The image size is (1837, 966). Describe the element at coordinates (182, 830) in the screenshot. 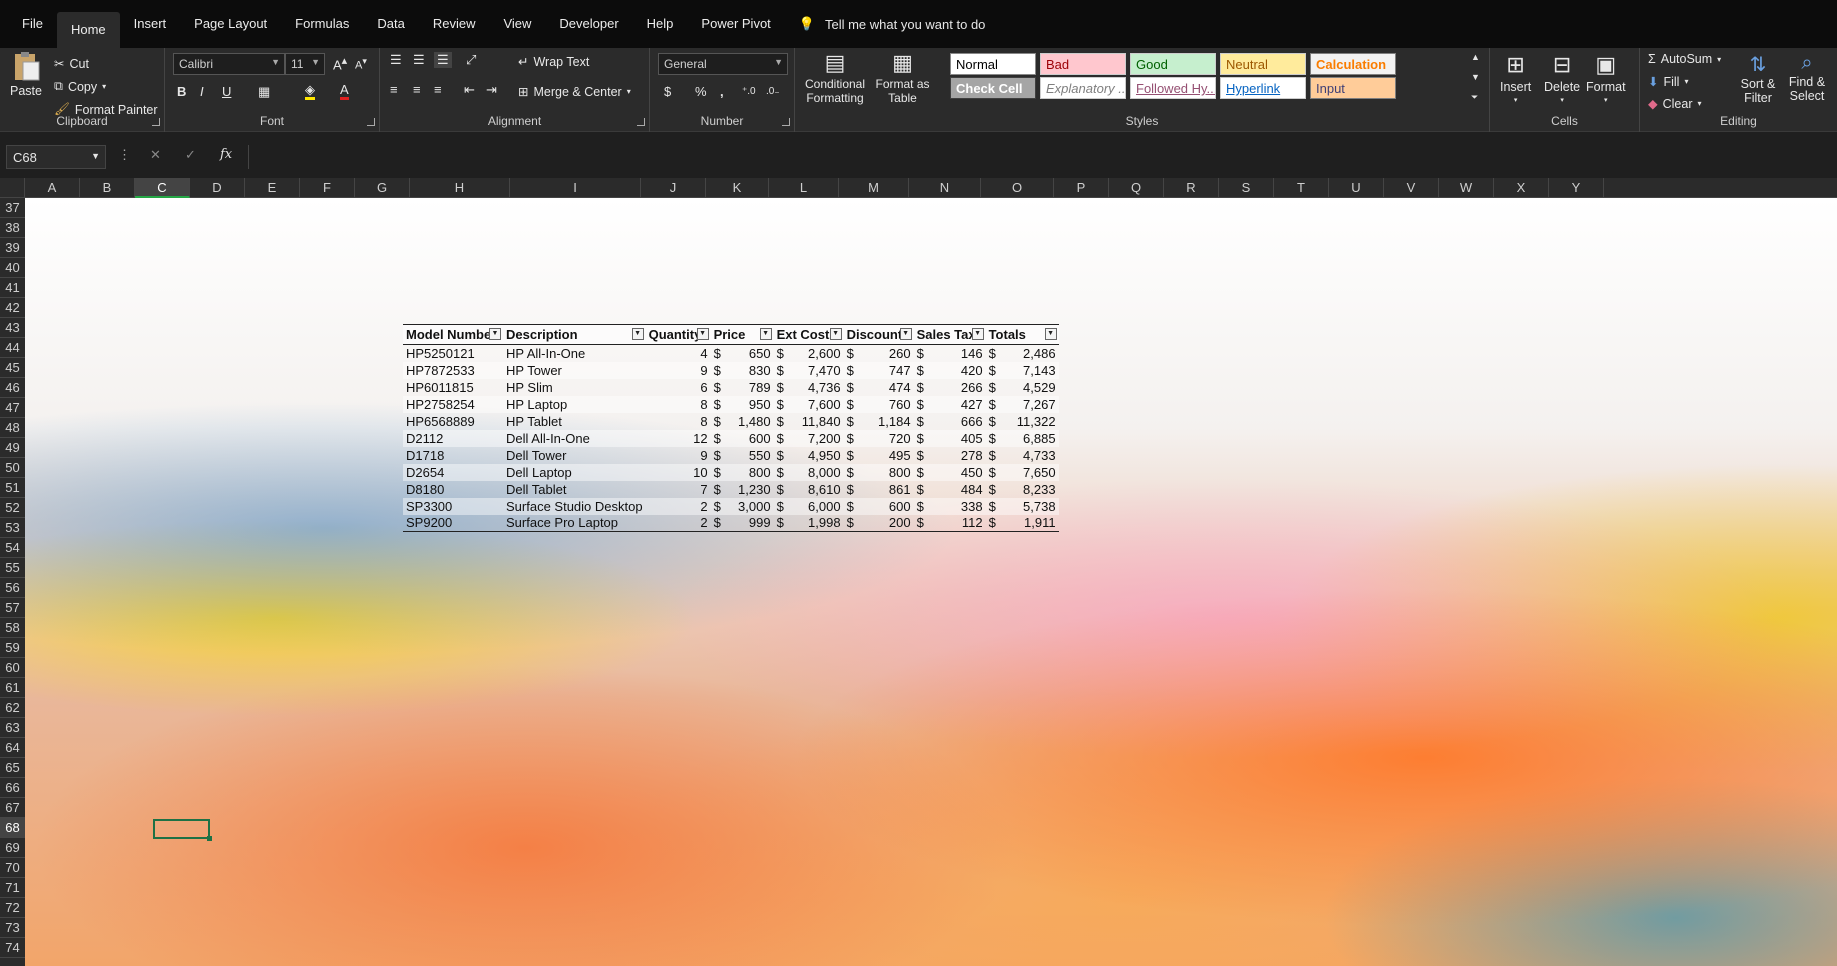

I see `selected-cell` at that location.